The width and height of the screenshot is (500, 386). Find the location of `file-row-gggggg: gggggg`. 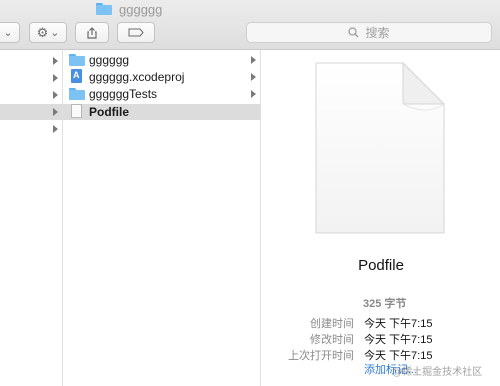

file-row-gggggg: gggggg is located at coordinates (161, 60).